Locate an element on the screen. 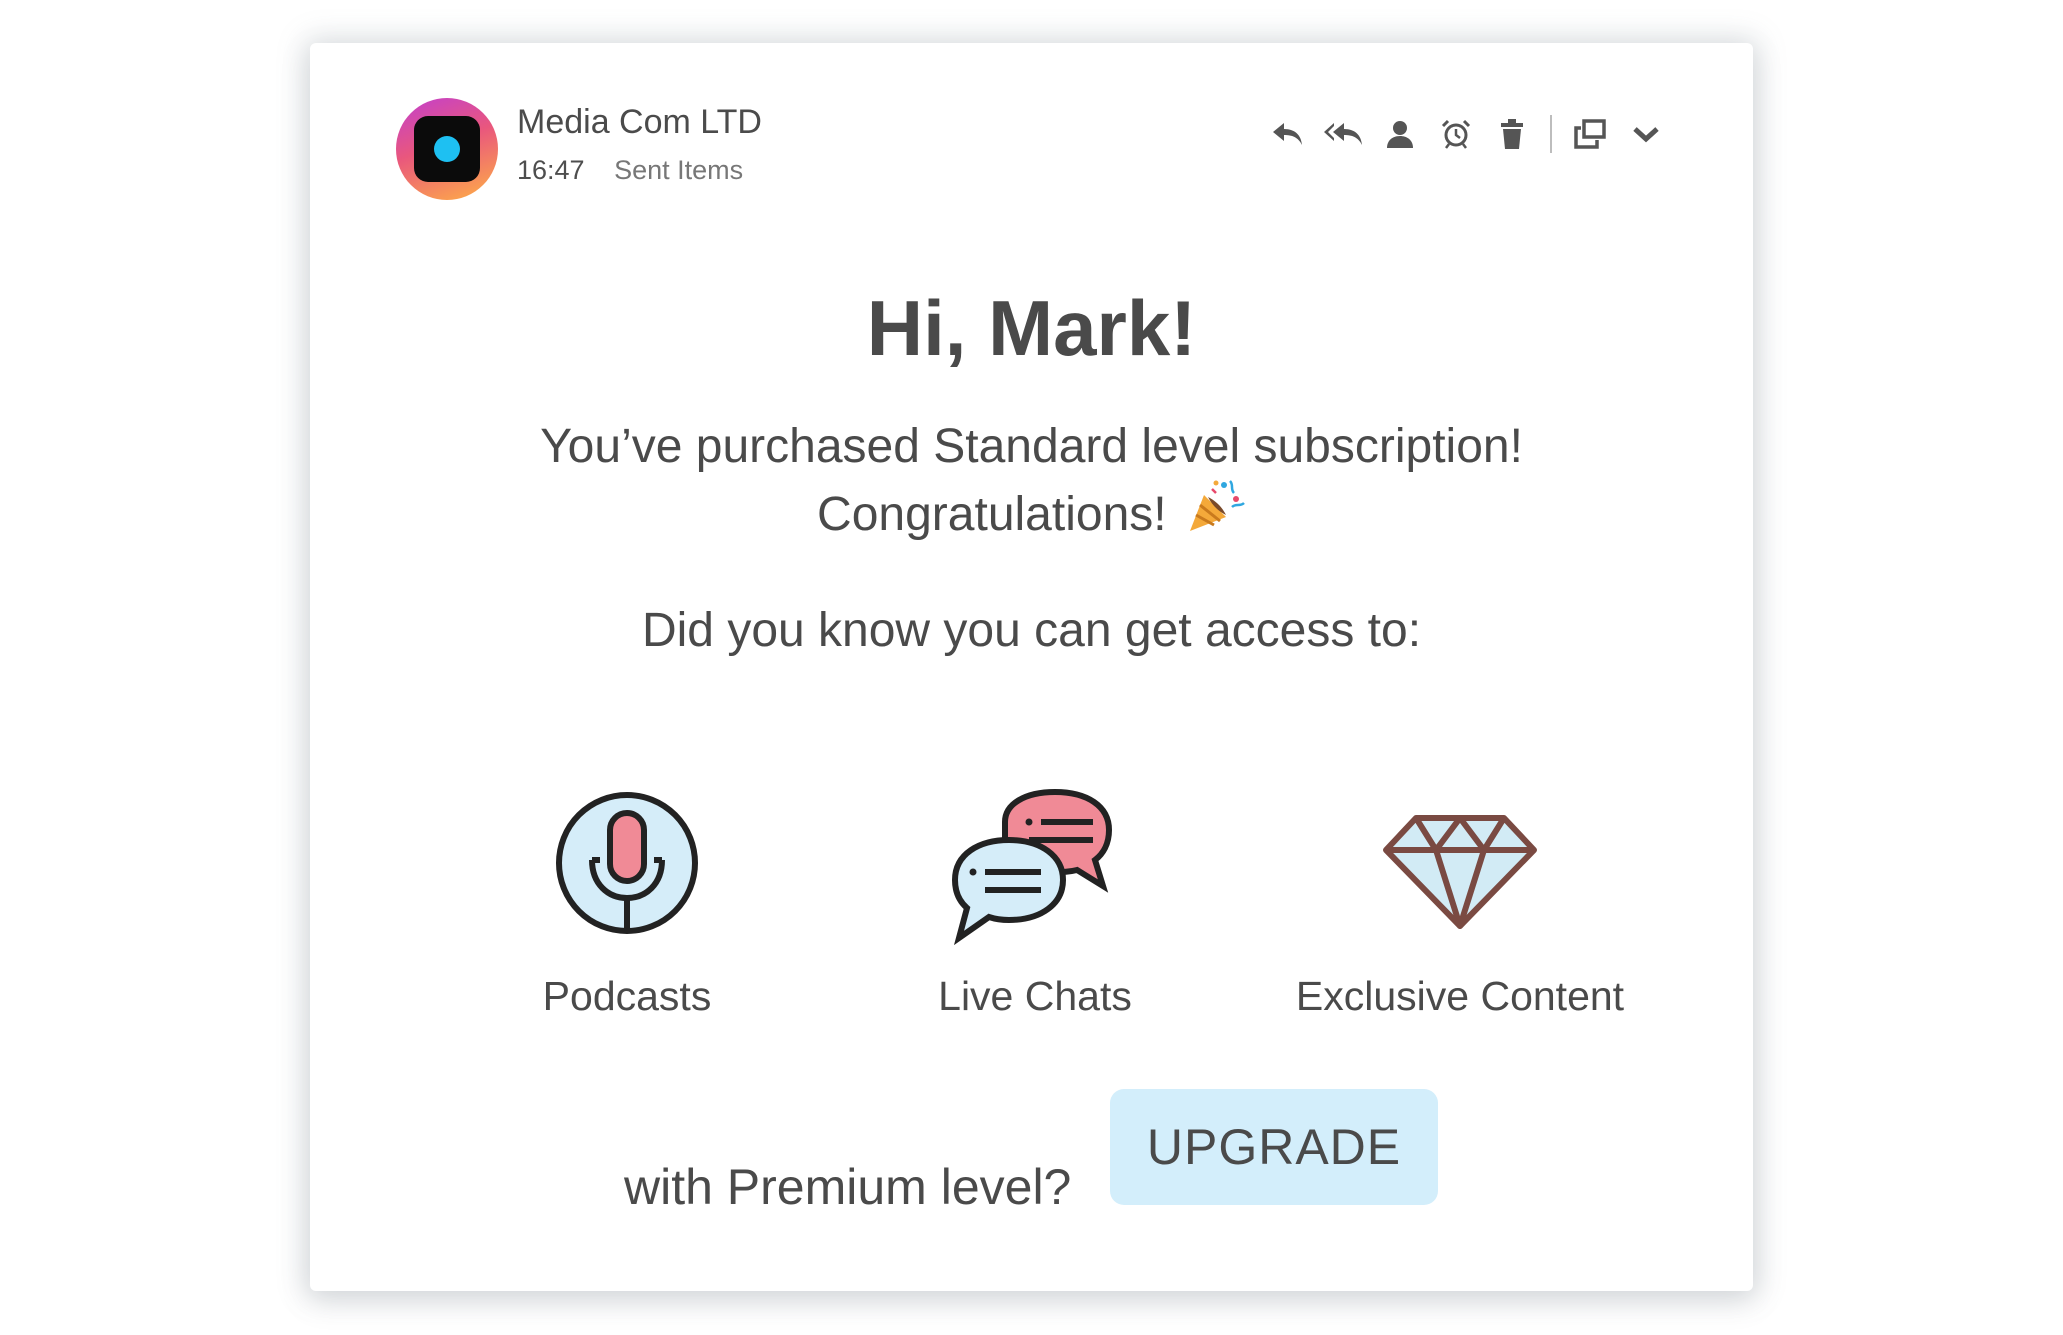 The height and width of the screenshot is (1335, 2063). logo-dot is located at coordinates (447, 149).